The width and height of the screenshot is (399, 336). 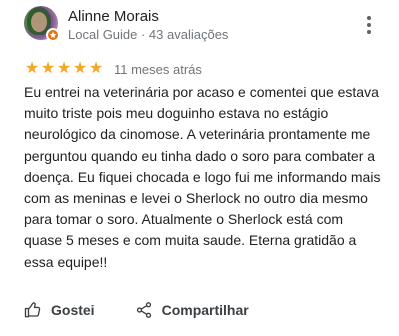 I want to click on like-label: Gostei, so click(x=73, y=310).